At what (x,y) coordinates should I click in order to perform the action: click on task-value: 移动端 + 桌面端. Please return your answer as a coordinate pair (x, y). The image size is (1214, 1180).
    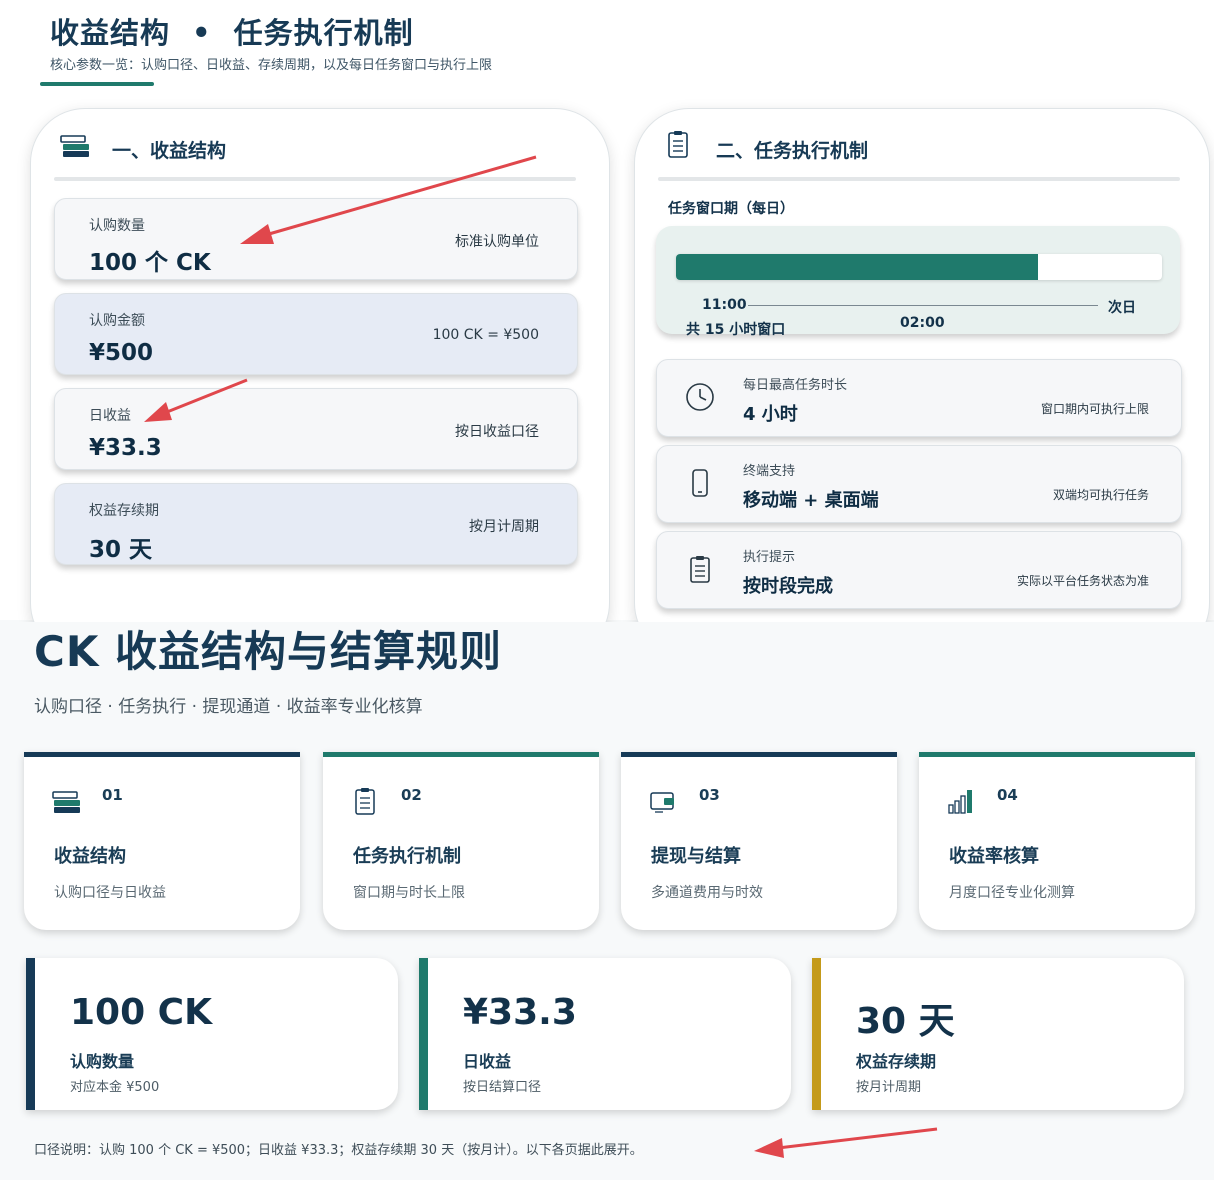
    Looking at the image, I should click on (811, 500).